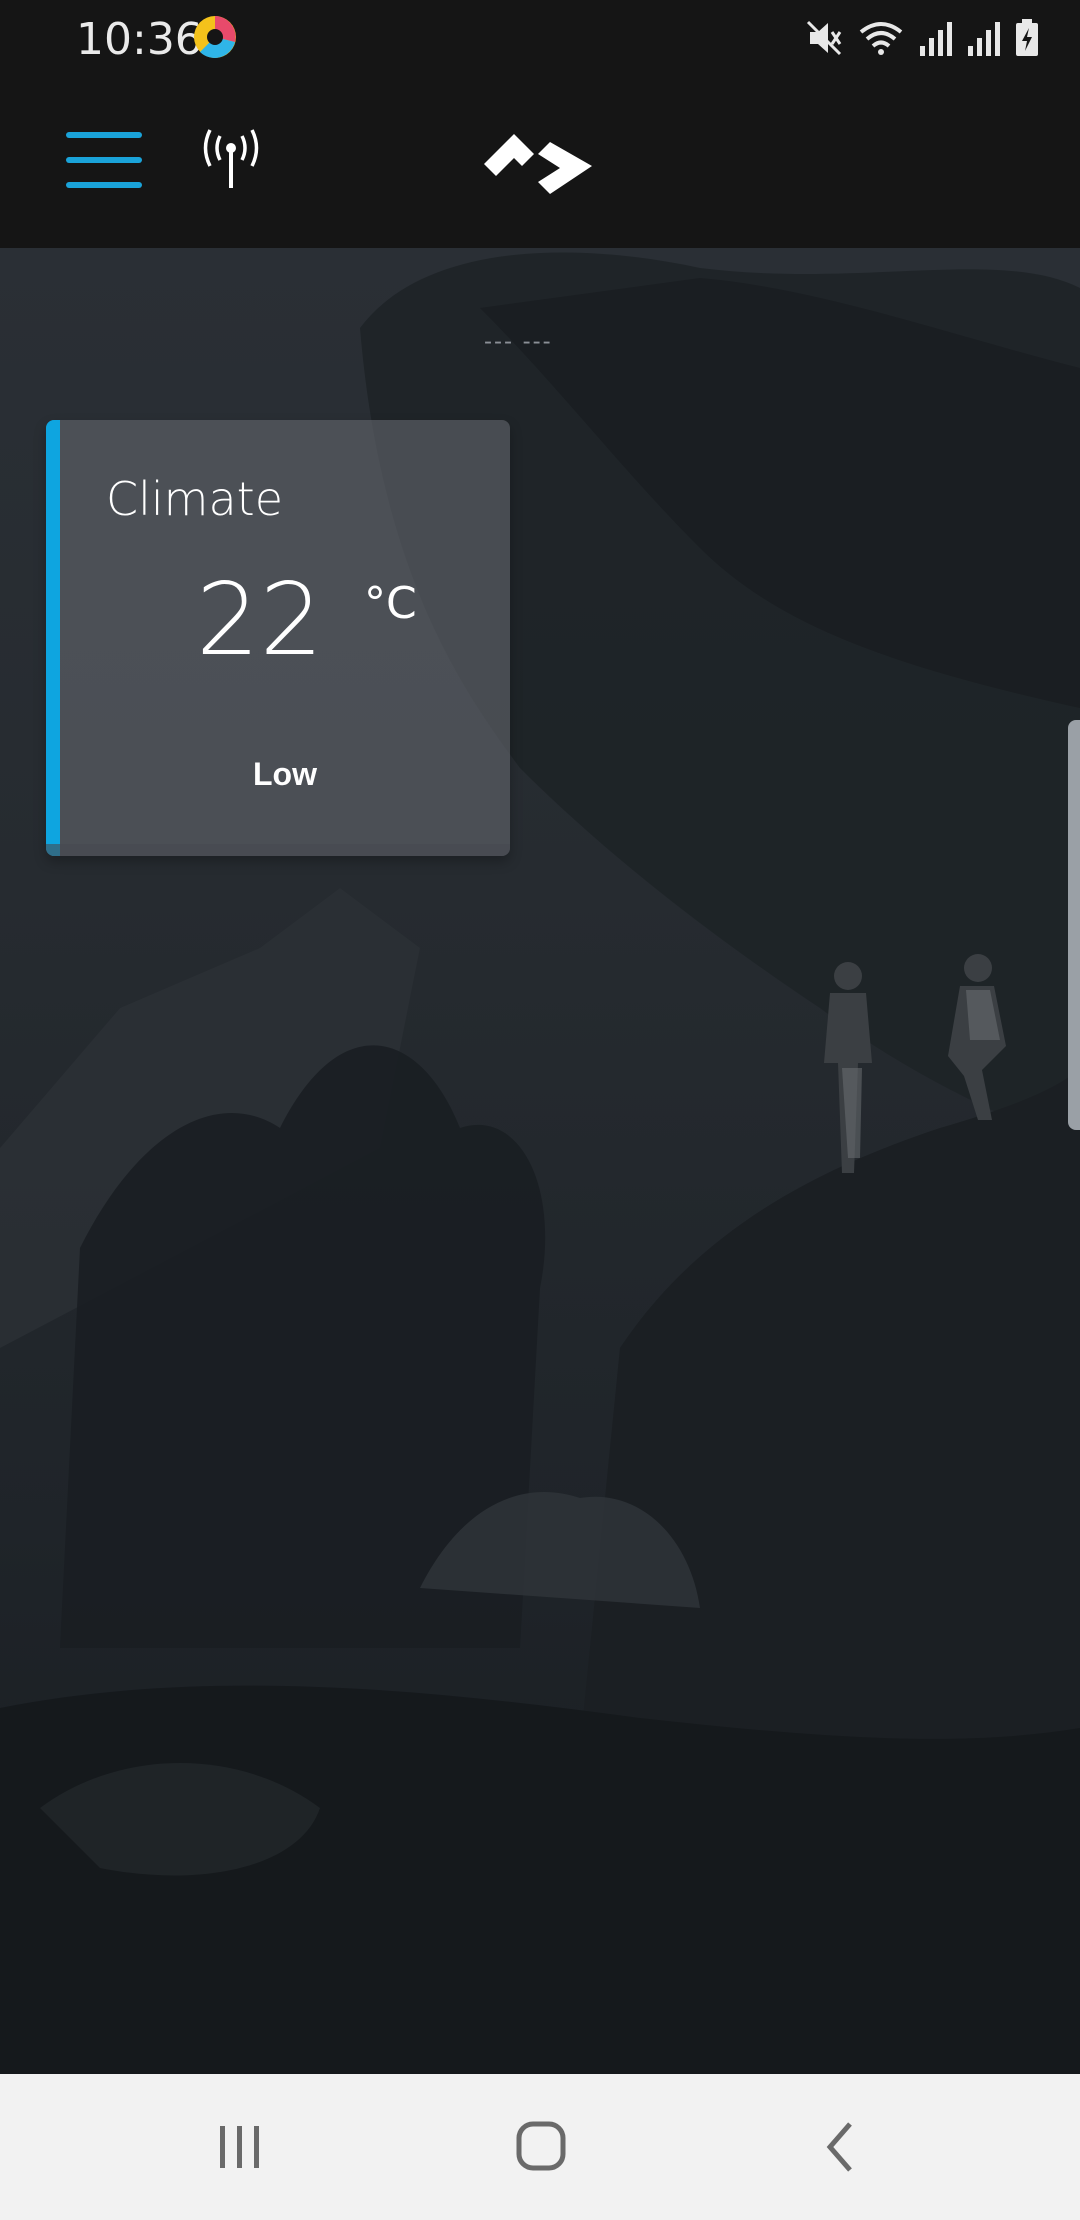 Image resolution: width=1080 pixels, height=2220 pixels. Describe the element at coordinates (540, 166) in the screenshot. I see `brand-logo` at that location.